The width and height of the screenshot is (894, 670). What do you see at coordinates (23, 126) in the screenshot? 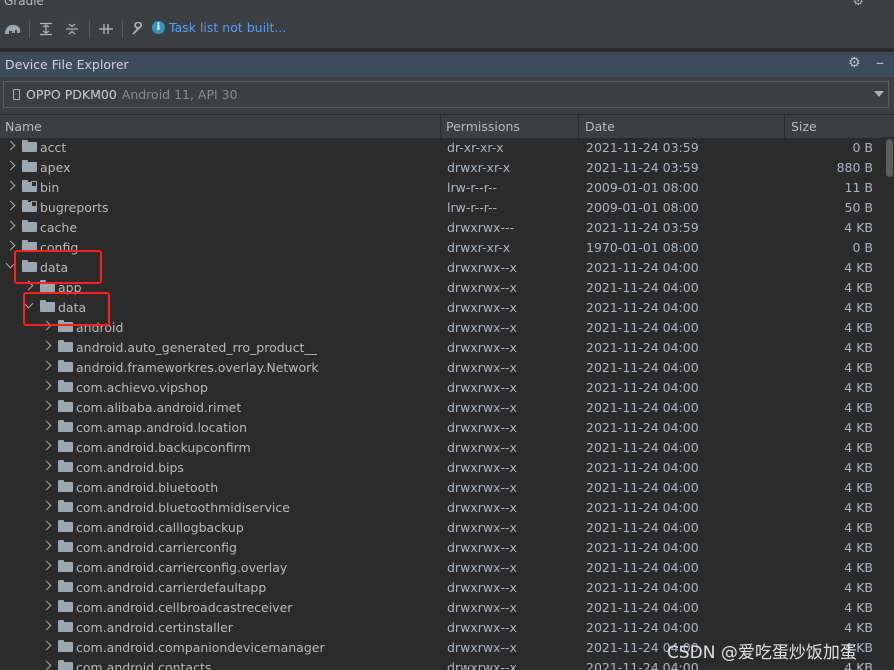
I see `column-name: Name` at bounding box center [23, 126].